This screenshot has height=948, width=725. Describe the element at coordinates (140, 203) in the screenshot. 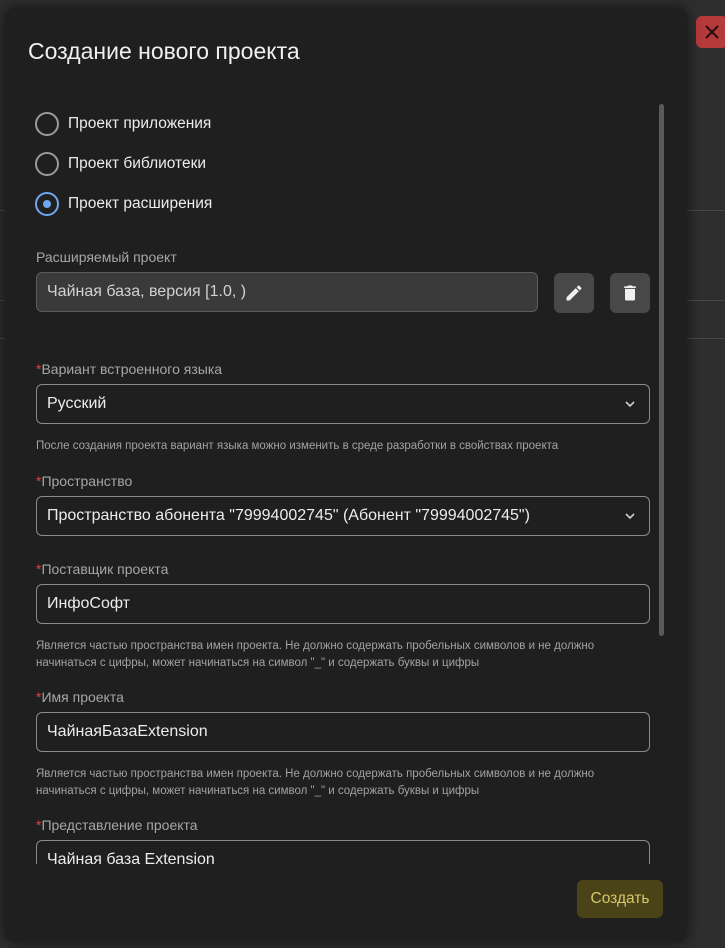

I see `radio-label: Проект расширения` at that location.